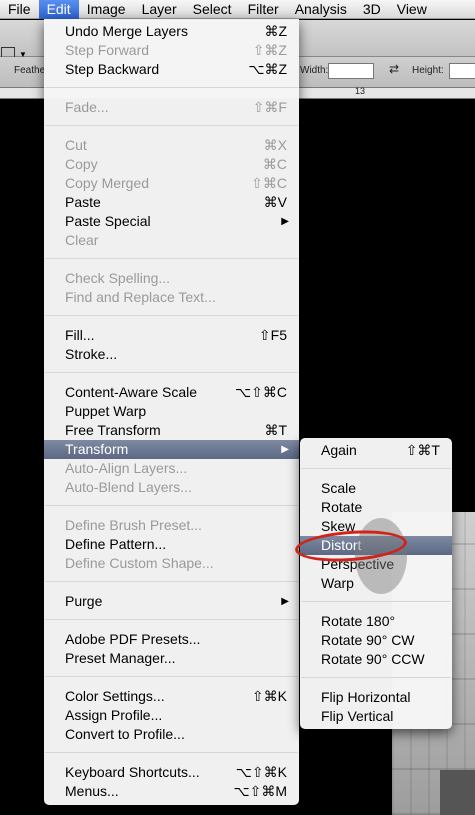  Describe the element at coordinates (376, 716) in the screenshot. I see `submenu-item-flip-vertical: Flip Vertical` at that location.